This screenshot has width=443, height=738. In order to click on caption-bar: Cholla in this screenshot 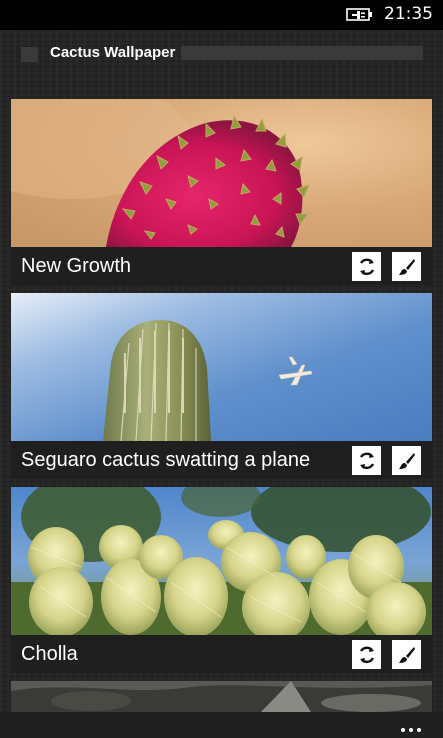, I will do `click(221, 654)`.